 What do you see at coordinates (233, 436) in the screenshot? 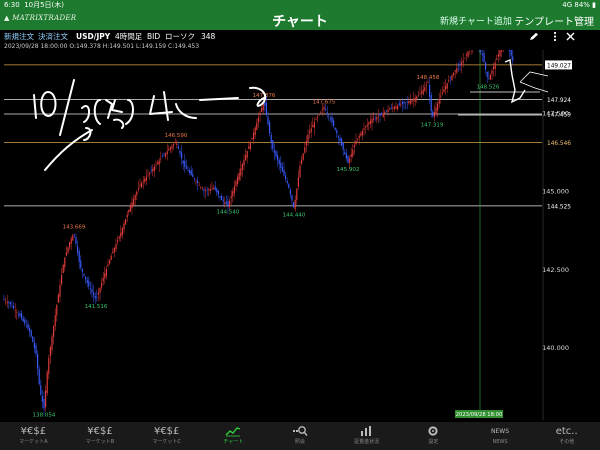
I see `nav-item: チャート` at bounding box center [233, 436].